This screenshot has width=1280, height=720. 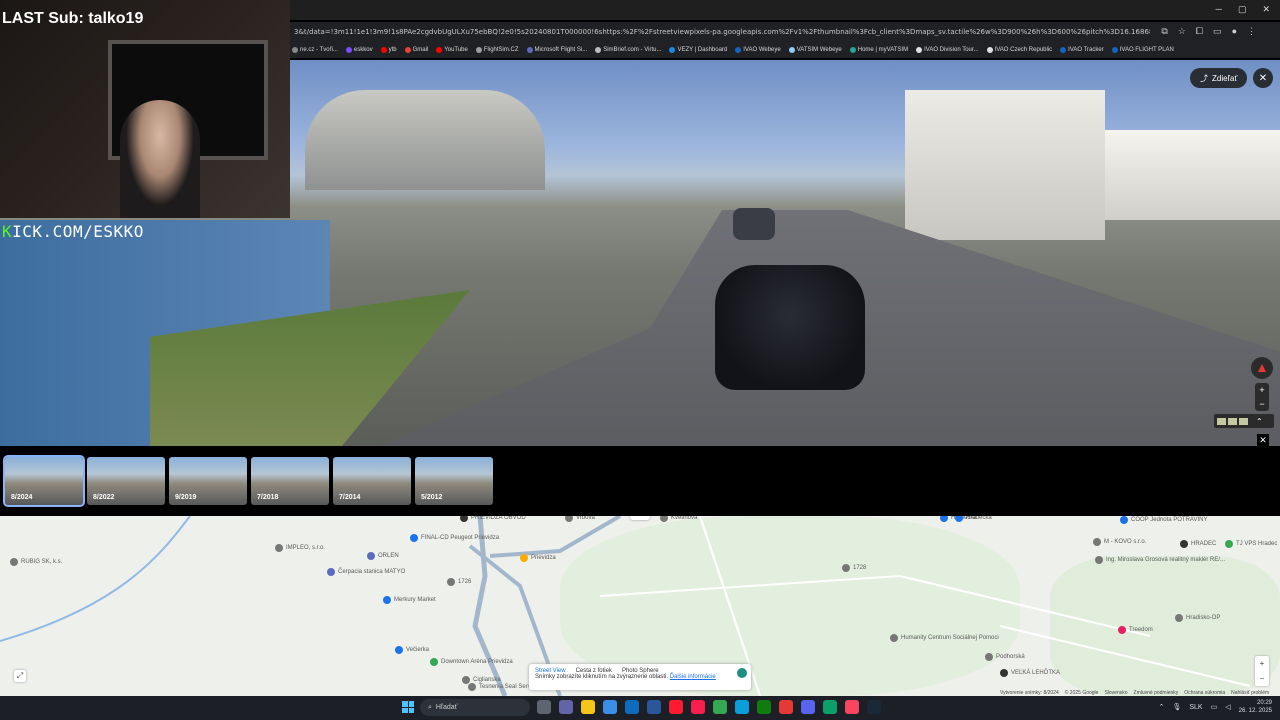 What do you see at coordinates (944, 638) in the screenshot?
I see `map-place-label: Humanity Centrum Sociálnej Pomoci` at bounding box center [944, 638].